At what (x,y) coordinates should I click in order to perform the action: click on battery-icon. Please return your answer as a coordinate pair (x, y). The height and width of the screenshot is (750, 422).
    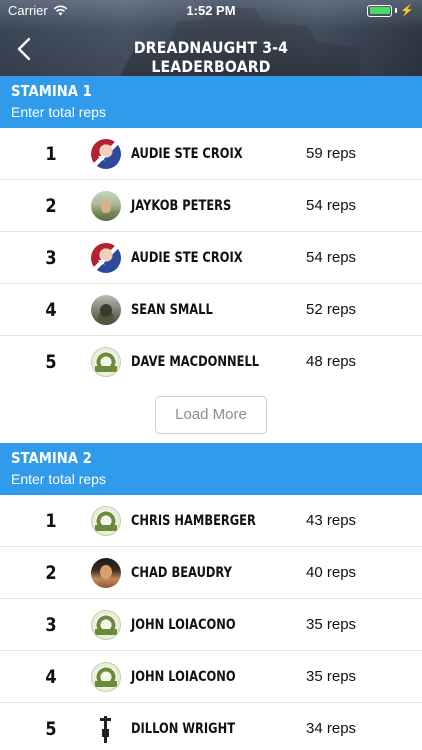
    Looking at the image, I should click on (380, 10).